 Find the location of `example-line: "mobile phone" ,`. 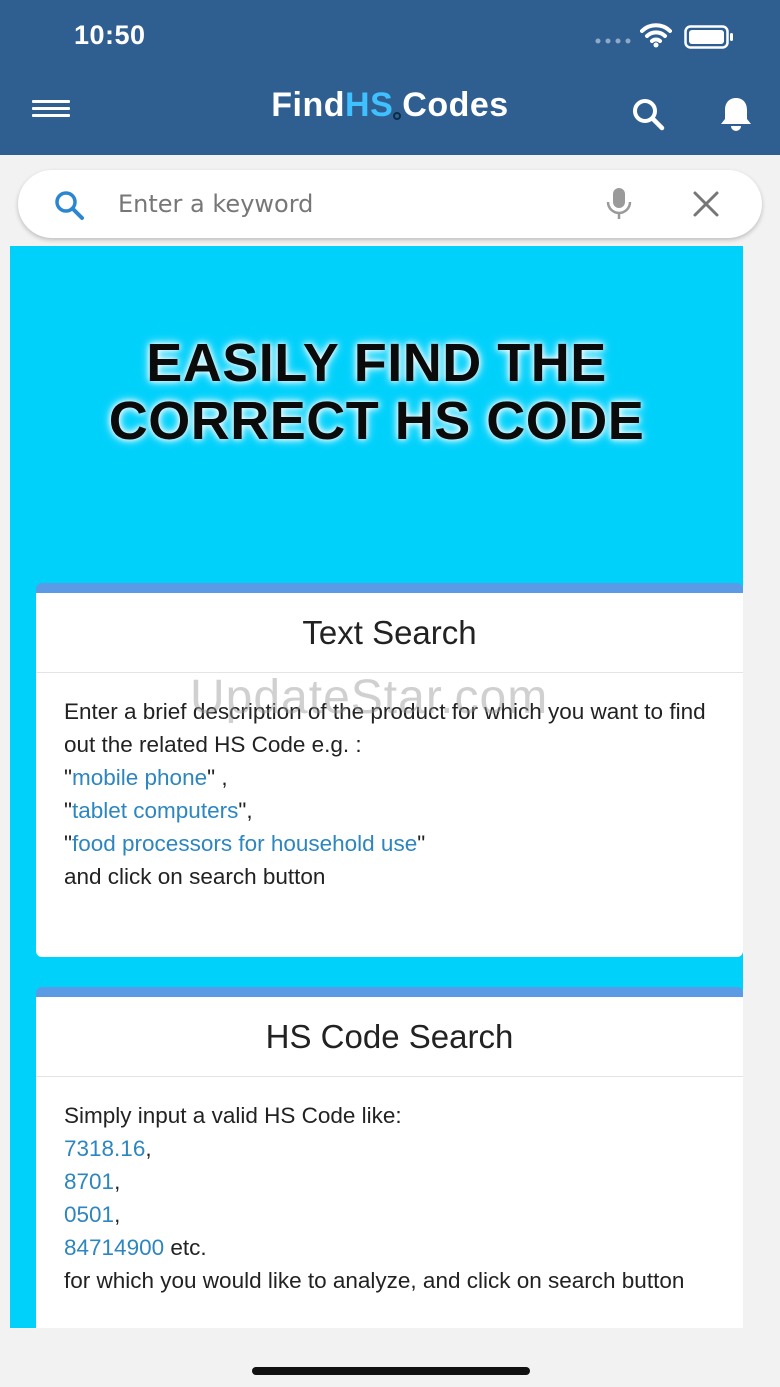

example-line: "mobile phone" , is located at coordinates (146, 777).